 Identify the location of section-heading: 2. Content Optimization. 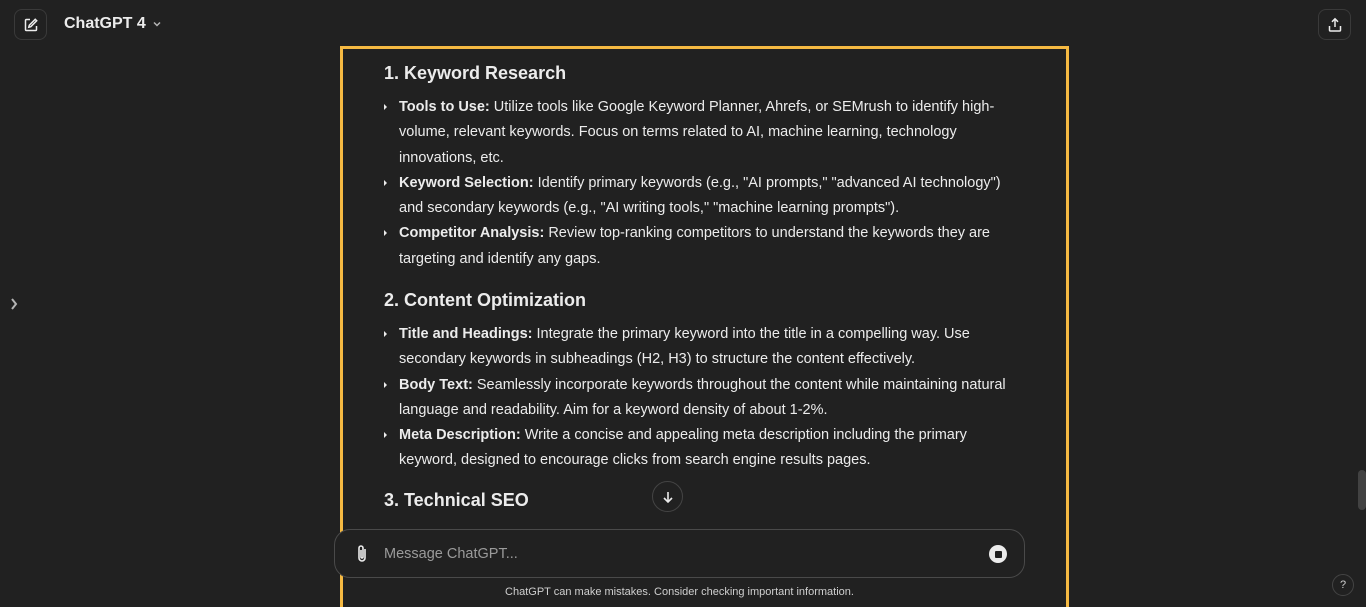
(485, 300).